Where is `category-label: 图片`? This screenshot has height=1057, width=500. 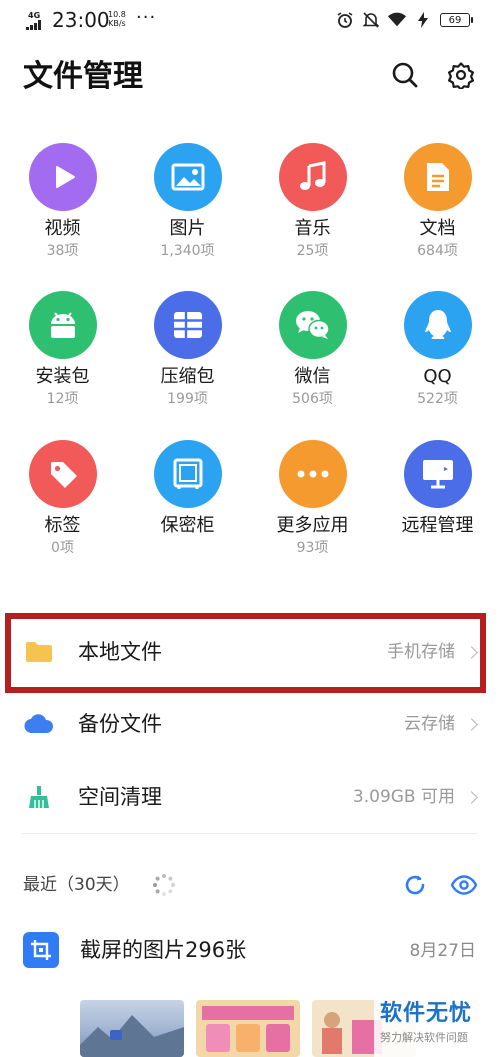
category-label: 图片 is located at coordinates (187, 228).